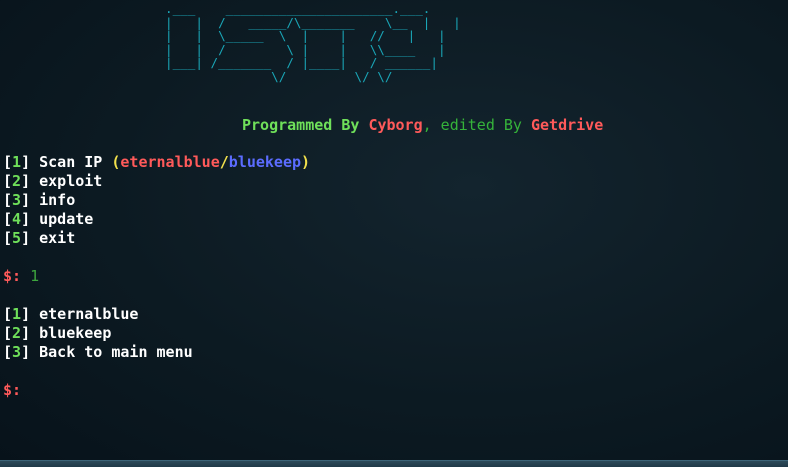  Describe the element at coordinates (476, 125) in the screenshot. I see `edited-by-text: , edited By` at that location.